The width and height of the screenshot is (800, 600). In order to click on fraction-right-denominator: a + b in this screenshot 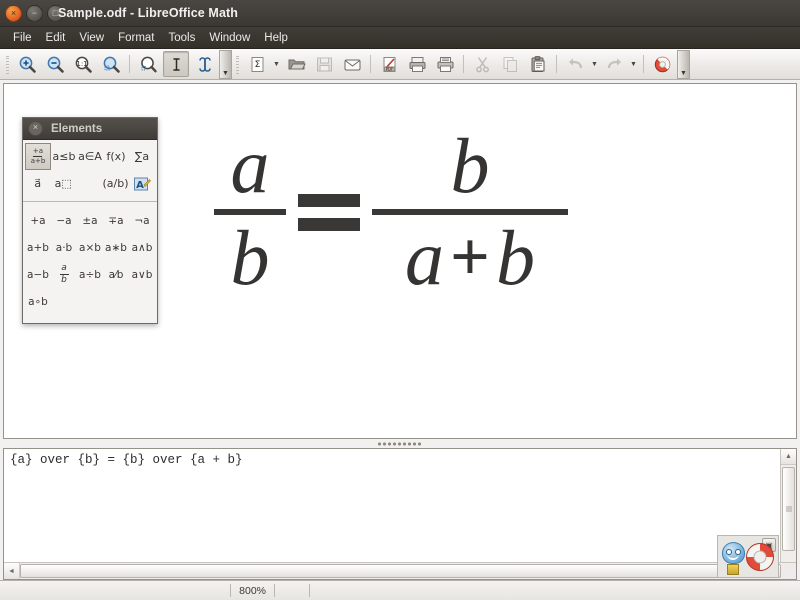, I will do `click(470, 258)`.